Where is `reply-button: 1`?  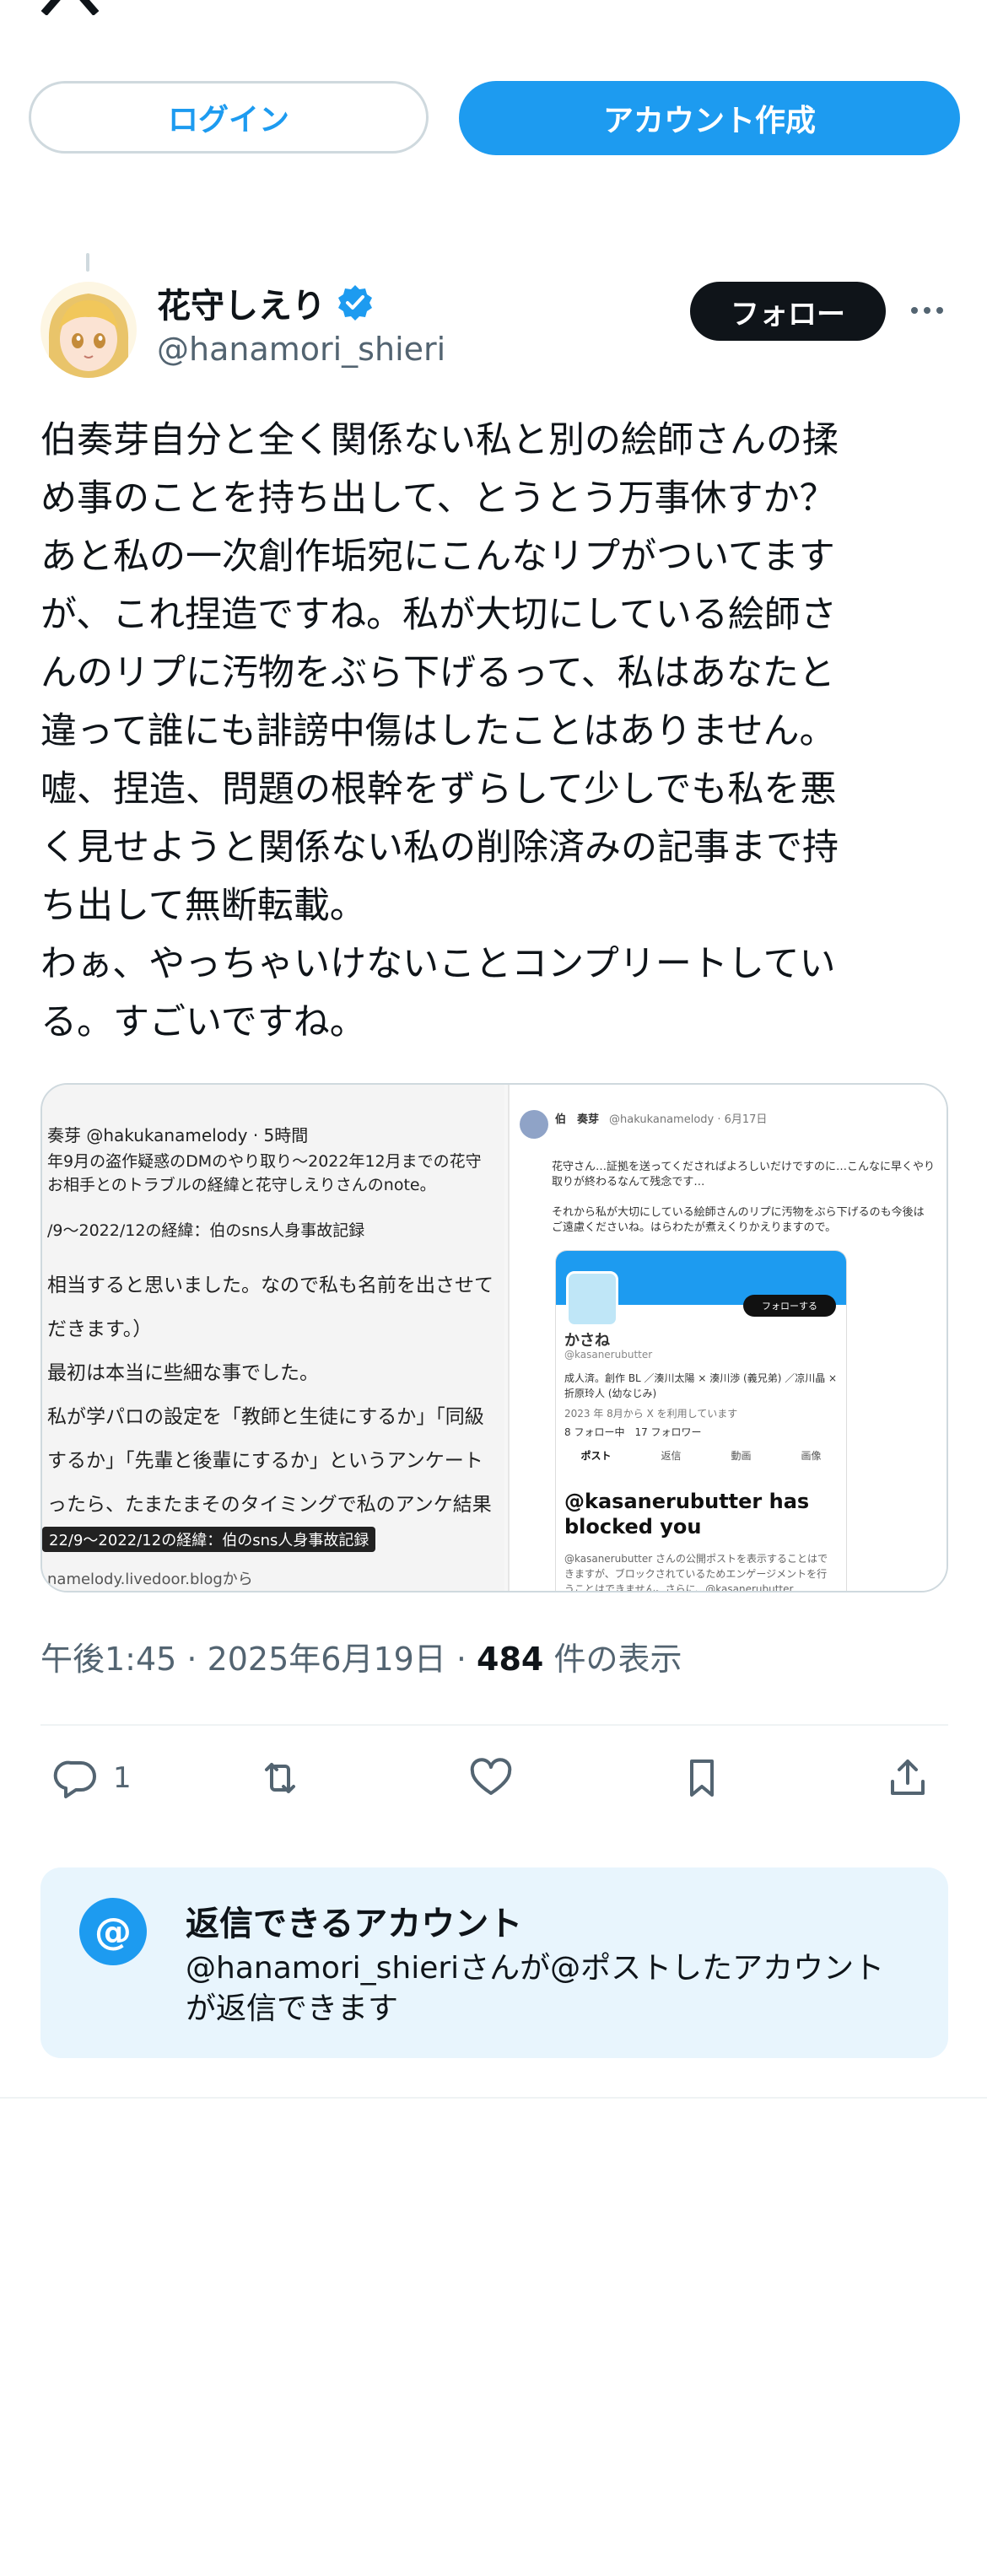 reply-button: 1 is located at coordinates (92, 1778).